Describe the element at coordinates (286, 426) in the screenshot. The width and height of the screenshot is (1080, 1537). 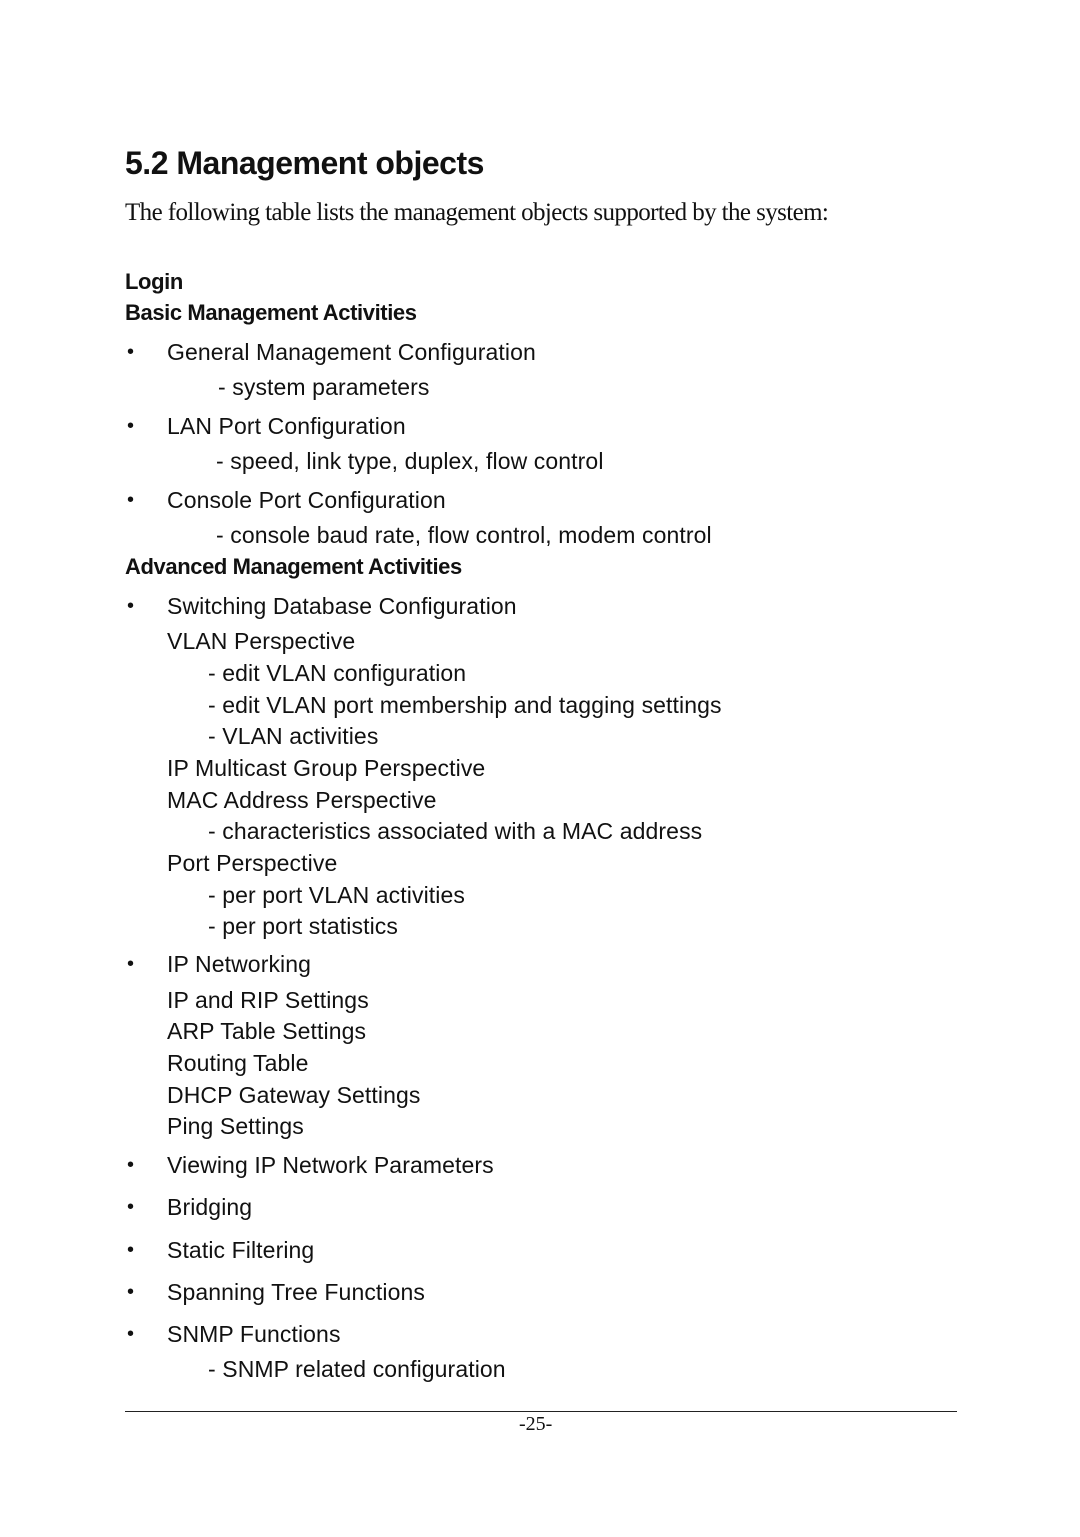
I see `list-item: LAN Port Configuration` at that location.